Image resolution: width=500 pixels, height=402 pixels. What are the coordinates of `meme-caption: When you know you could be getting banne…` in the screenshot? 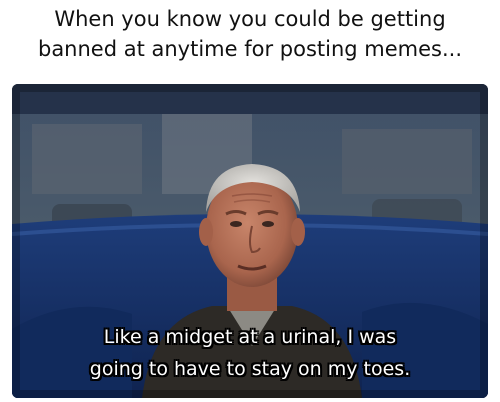 It's located at (250, 34).